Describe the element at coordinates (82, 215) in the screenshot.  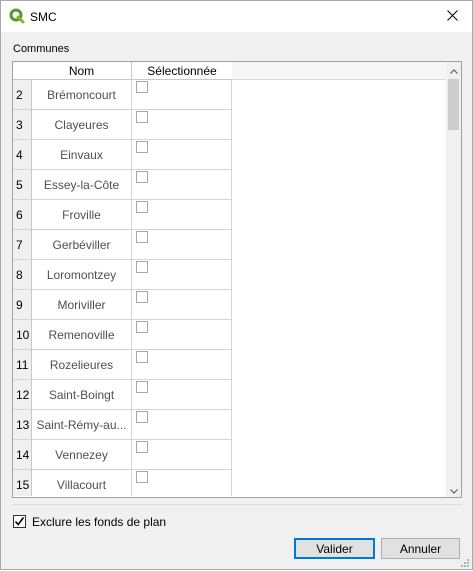
I see `cell-nom: Froville` at that location.